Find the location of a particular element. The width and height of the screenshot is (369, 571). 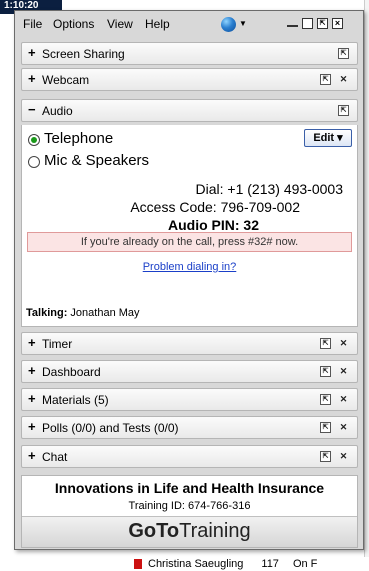

attendee-count: 117 is located at coordinates (270, 564).